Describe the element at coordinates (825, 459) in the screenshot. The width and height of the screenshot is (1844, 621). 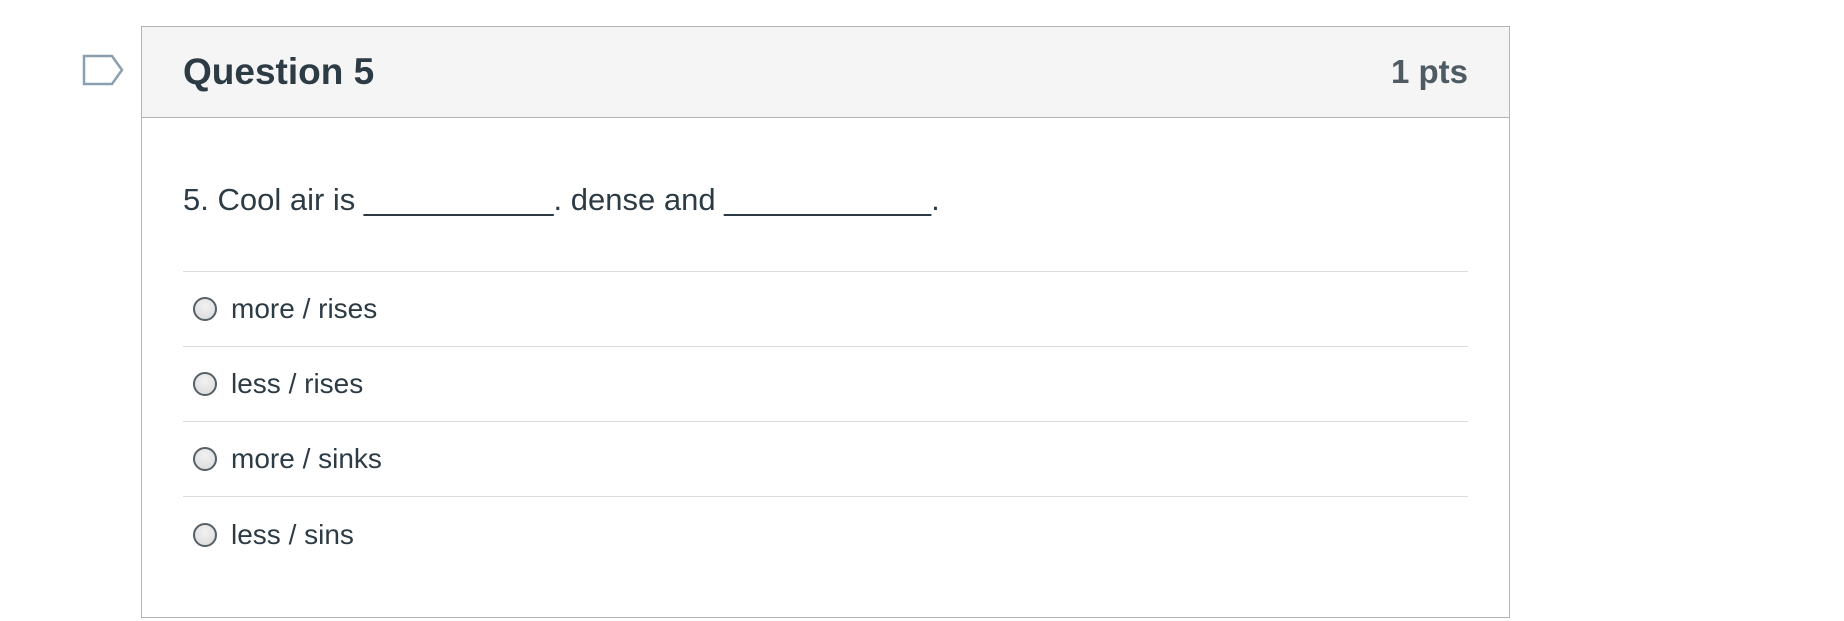
I see `answer-option: more / sinks` at that location.